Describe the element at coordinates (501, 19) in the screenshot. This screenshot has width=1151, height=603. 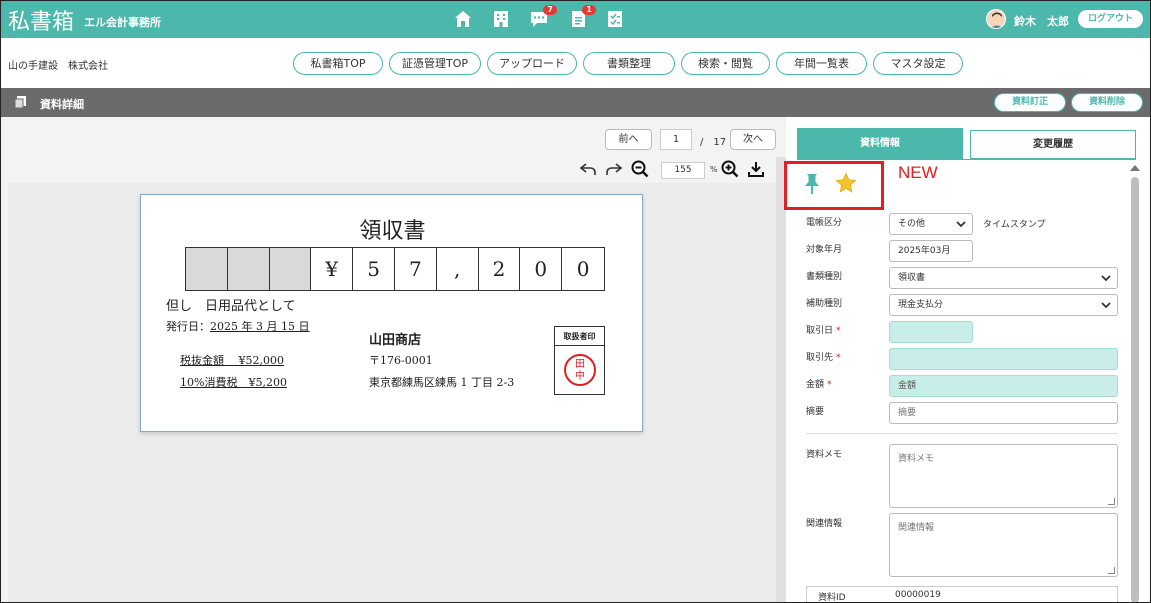
I see `building-icon` at that location.